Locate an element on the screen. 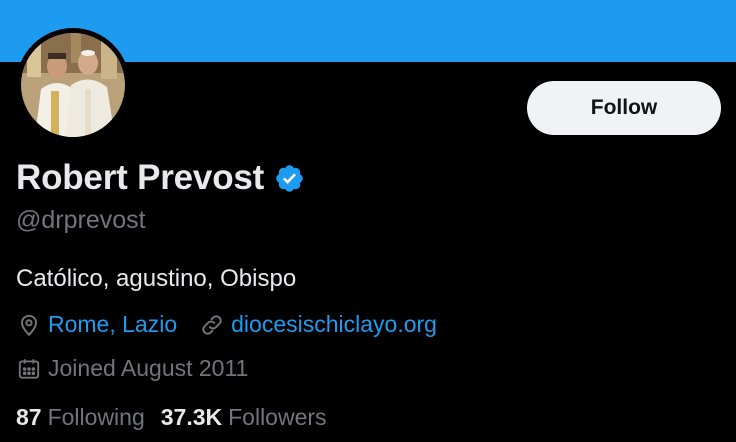 The height and width of the screenshot is (442, 736). link-icon is located at coordinates (212, 325).